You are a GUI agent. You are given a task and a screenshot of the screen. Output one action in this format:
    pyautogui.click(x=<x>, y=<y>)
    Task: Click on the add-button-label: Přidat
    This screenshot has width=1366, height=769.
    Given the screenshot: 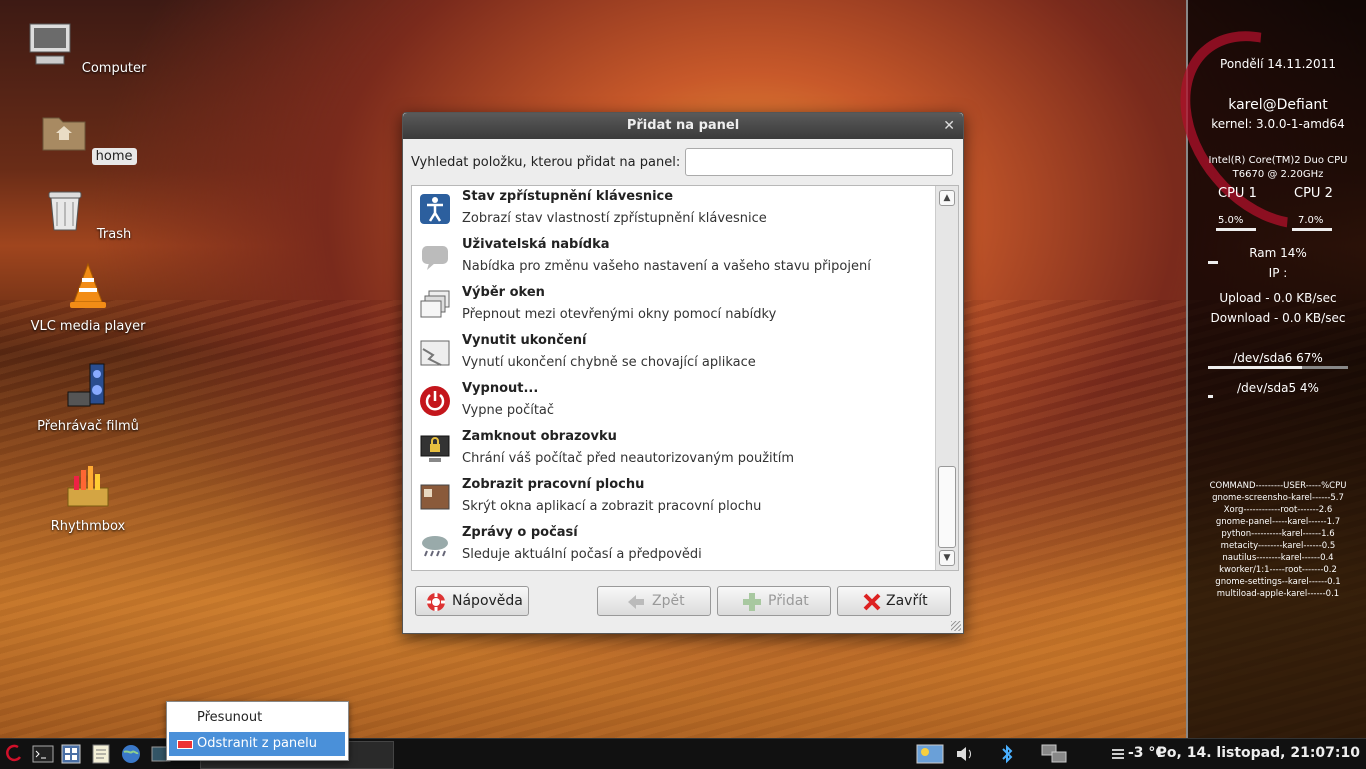 What is the action you would take?
    pyautogui.click(x=788, y=601)
    